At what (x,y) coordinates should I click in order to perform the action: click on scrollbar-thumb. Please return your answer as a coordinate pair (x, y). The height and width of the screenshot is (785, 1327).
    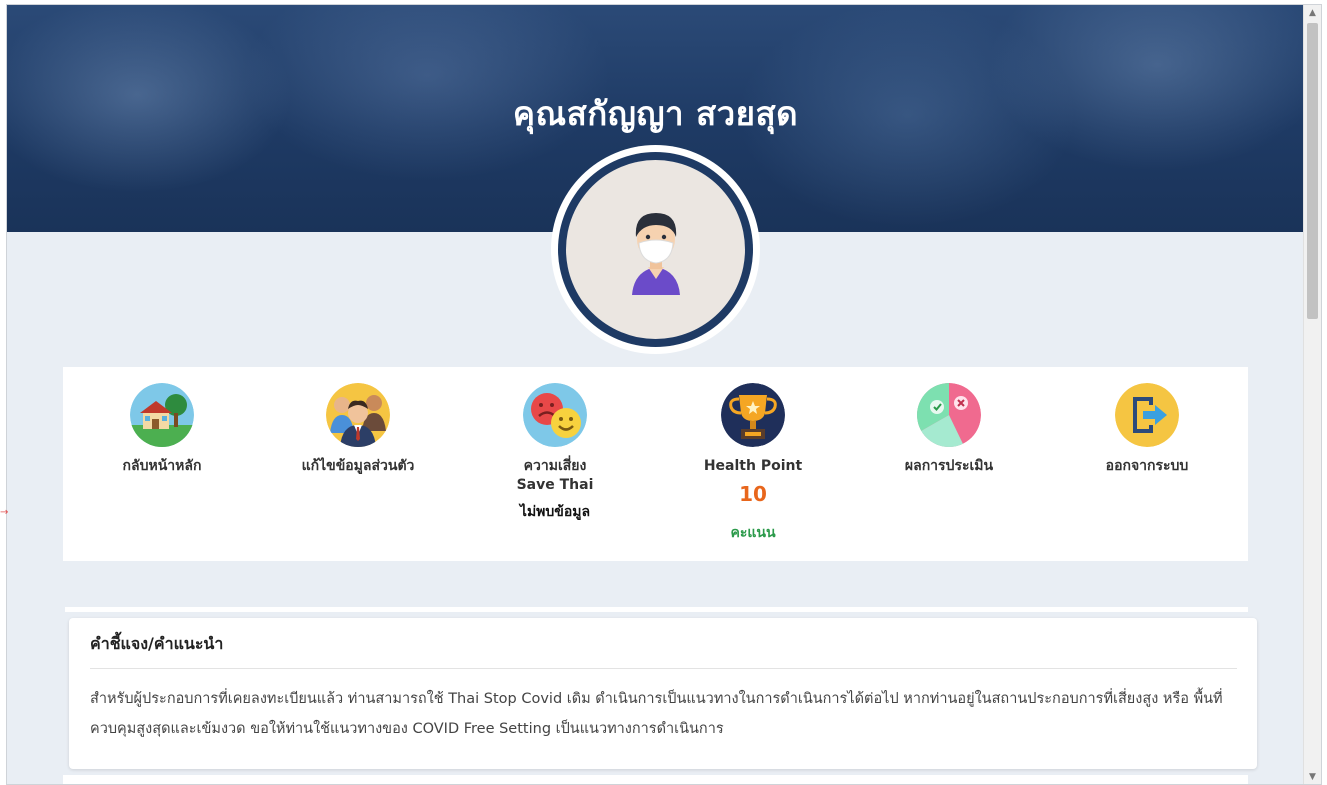
    Looking at the image, I should click on (1312, 171).